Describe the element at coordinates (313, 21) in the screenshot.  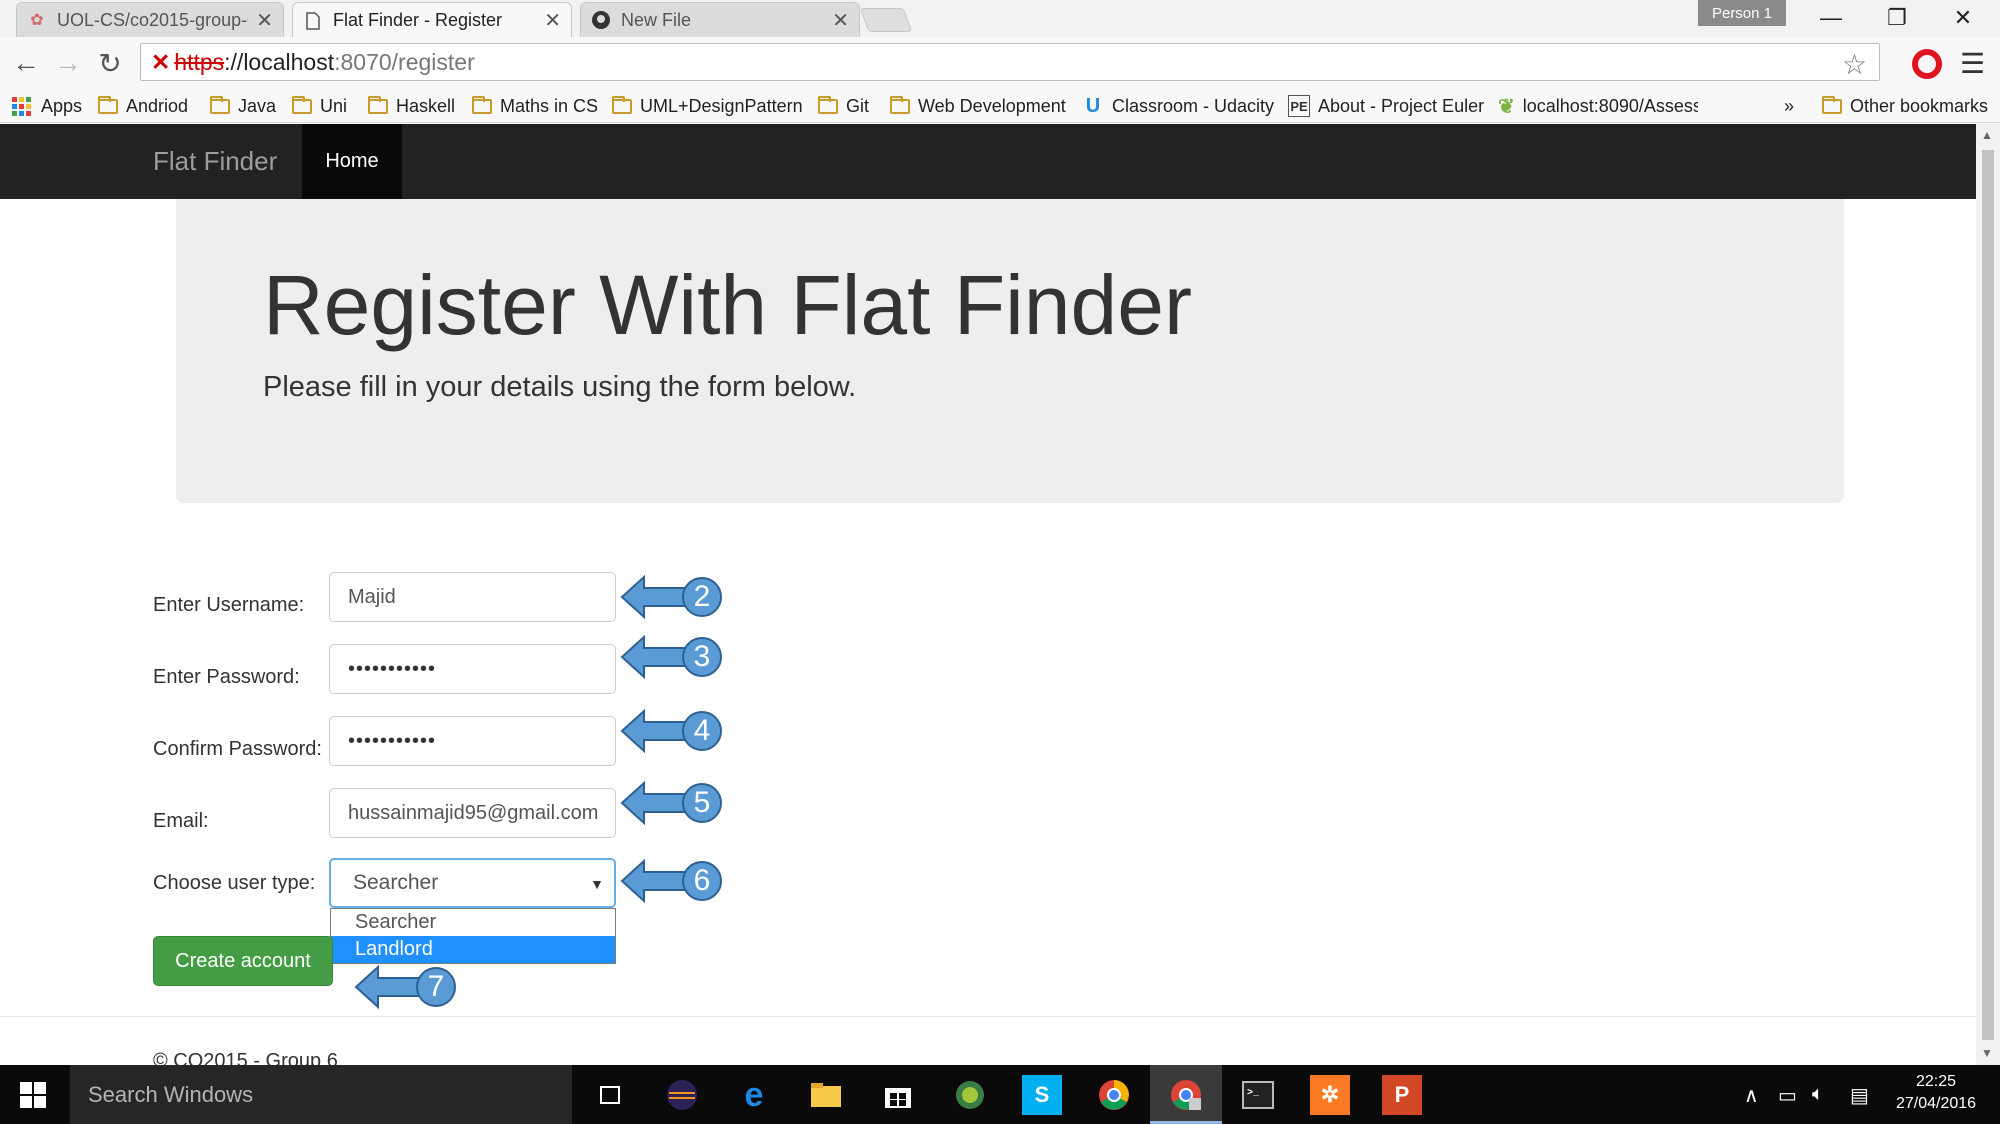
I see `page-icon` at that location.